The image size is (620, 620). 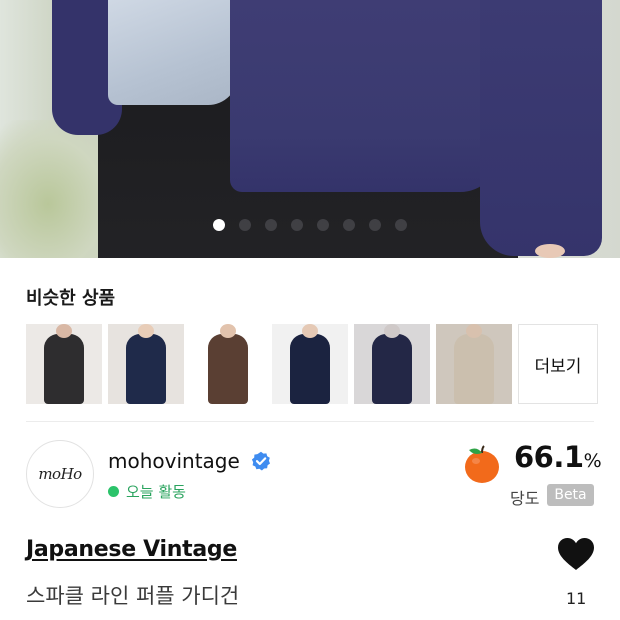 What do you see at coordinates (576, 598) in the screenshot?
I see `like-count: 11` at bounding box center [576, 598].